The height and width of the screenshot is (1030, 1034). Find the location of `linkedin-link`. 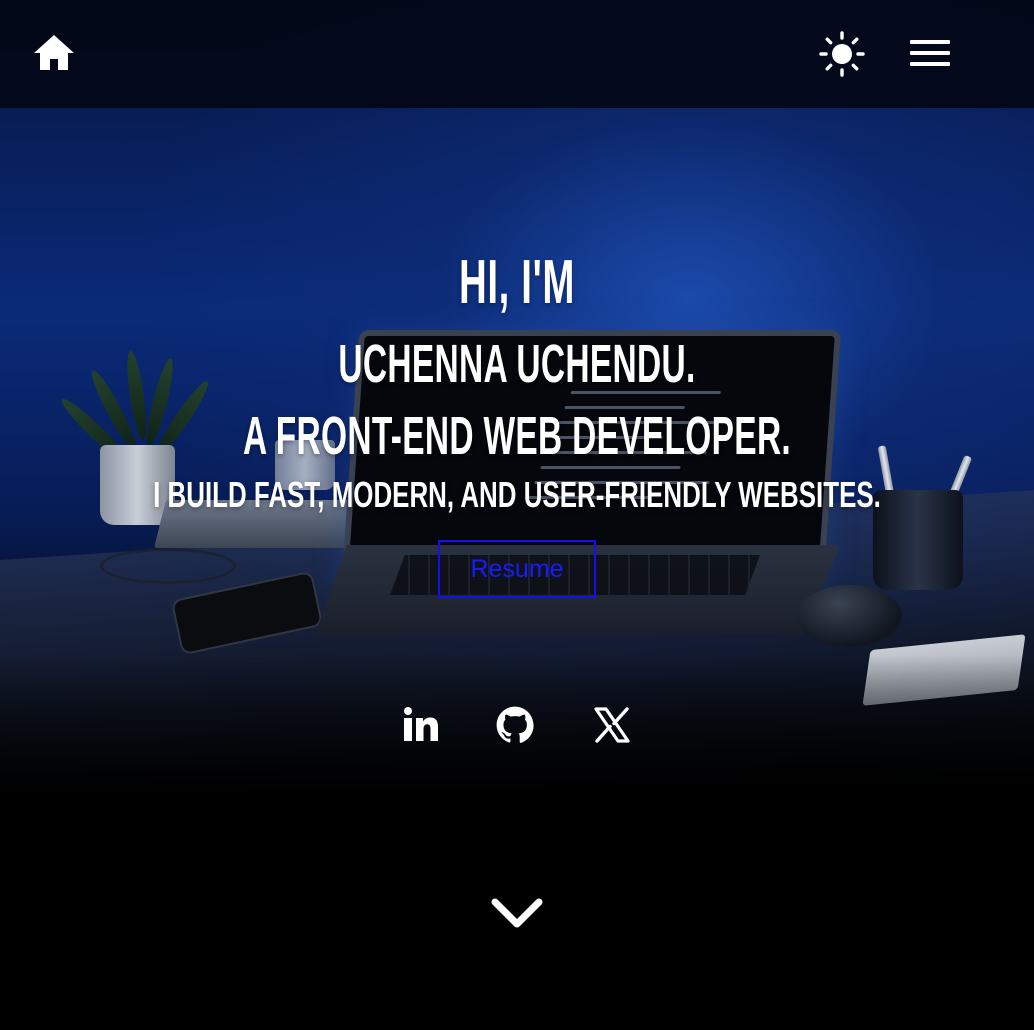

linkedin-link is located at coordinates (421, 725).